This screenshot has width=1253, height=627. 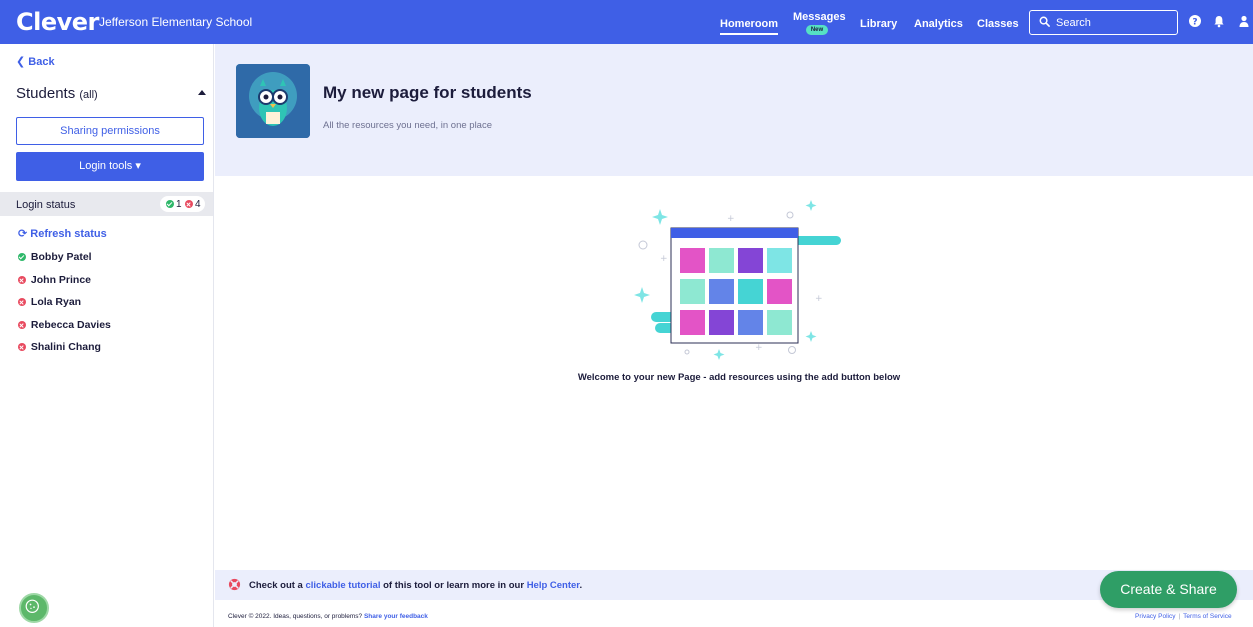 What do you see at coordinates (65, 347) in the screenshot?
I see `student-name: Shalini Chang` at bounding box center [65, 347].